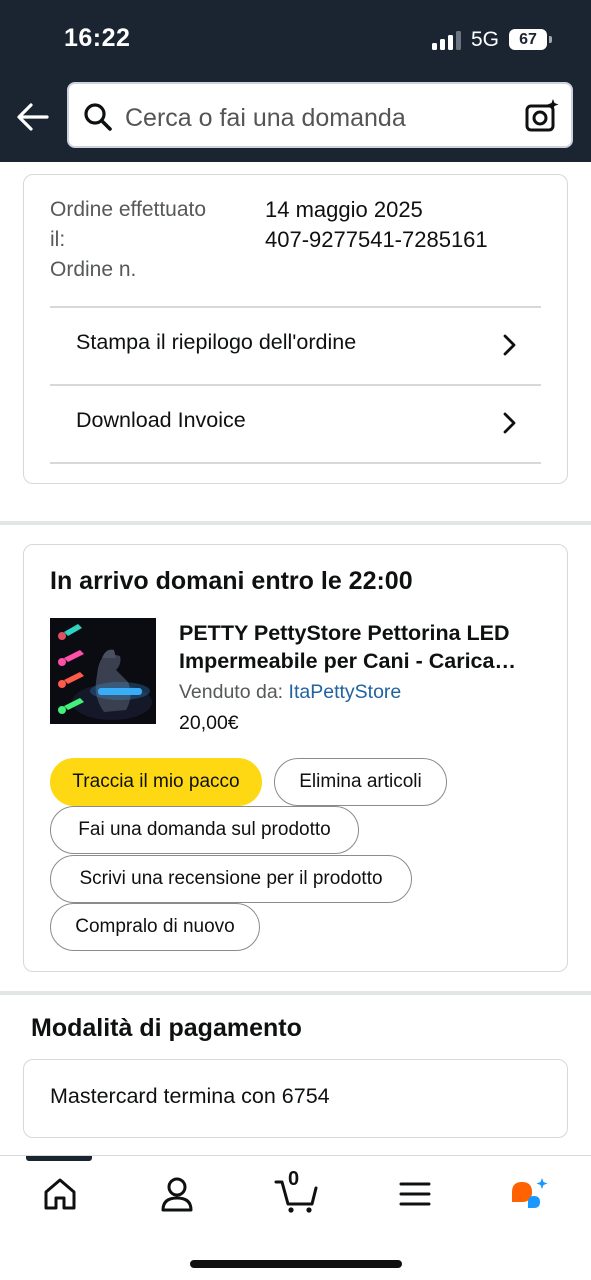 The image size is (591, 1280). What do you see at coordinates (345, 692) in the screenshot?
I see `seller-link: ItaPettyStore` at bounding box center [345, 692].